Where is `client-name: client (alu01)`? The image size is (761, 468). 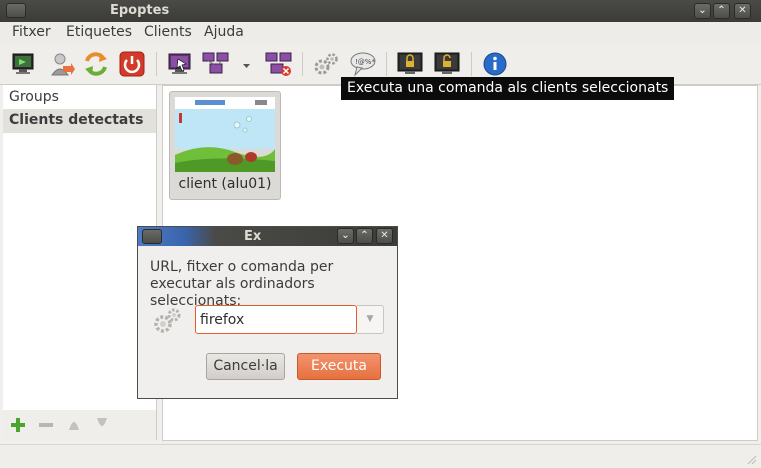
client-name: client (alu01) is located at coordinates (225, 184).